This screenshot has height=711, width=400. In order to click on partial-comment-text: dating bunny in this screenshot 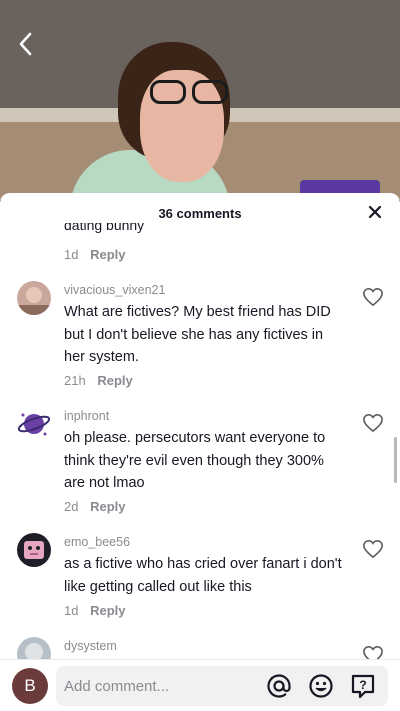, I will do `click(104, 228)`.